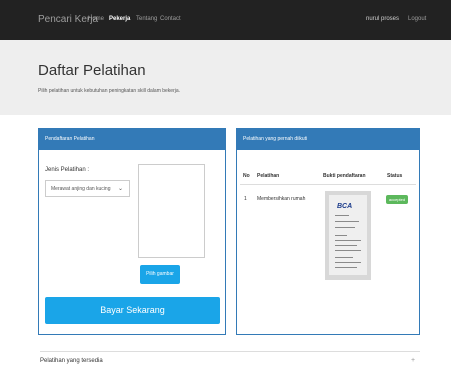 The image size is (451, 372). I want to click on logout-link: Logout, so click(417, 19).